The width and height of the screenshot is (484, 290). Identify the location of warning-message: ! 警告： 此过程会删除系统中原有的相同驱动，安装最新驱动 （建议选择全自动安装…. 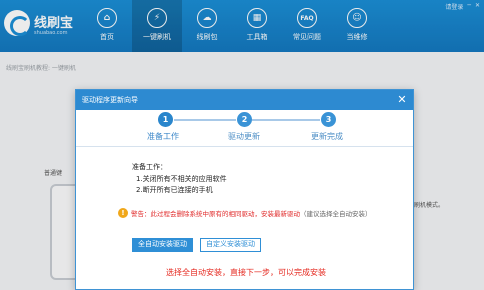
(245, 213).